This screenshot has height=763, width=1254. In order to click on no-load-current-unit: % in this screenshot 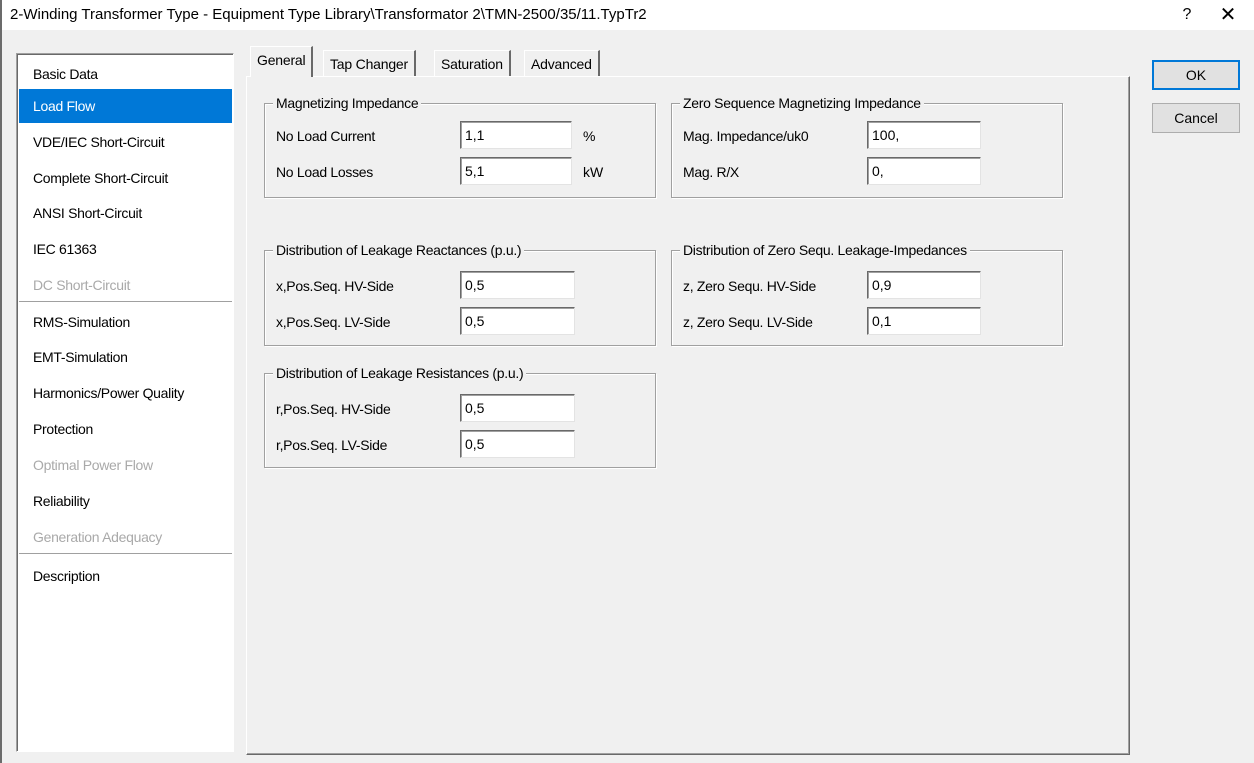, I will do `click(589, 136)`.